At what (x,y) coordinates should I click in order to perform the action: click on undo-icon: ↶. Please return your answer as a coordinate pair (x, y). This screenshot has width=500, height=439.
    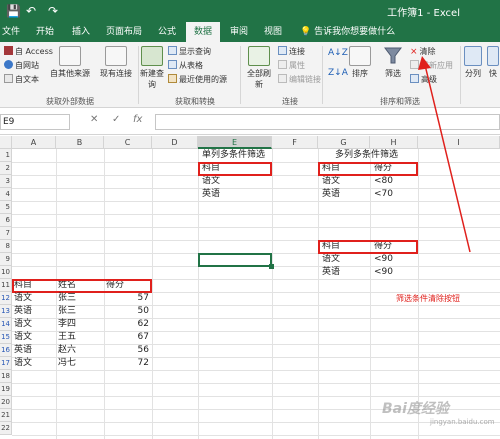
    Looking at the image, I should click on (31, 11).